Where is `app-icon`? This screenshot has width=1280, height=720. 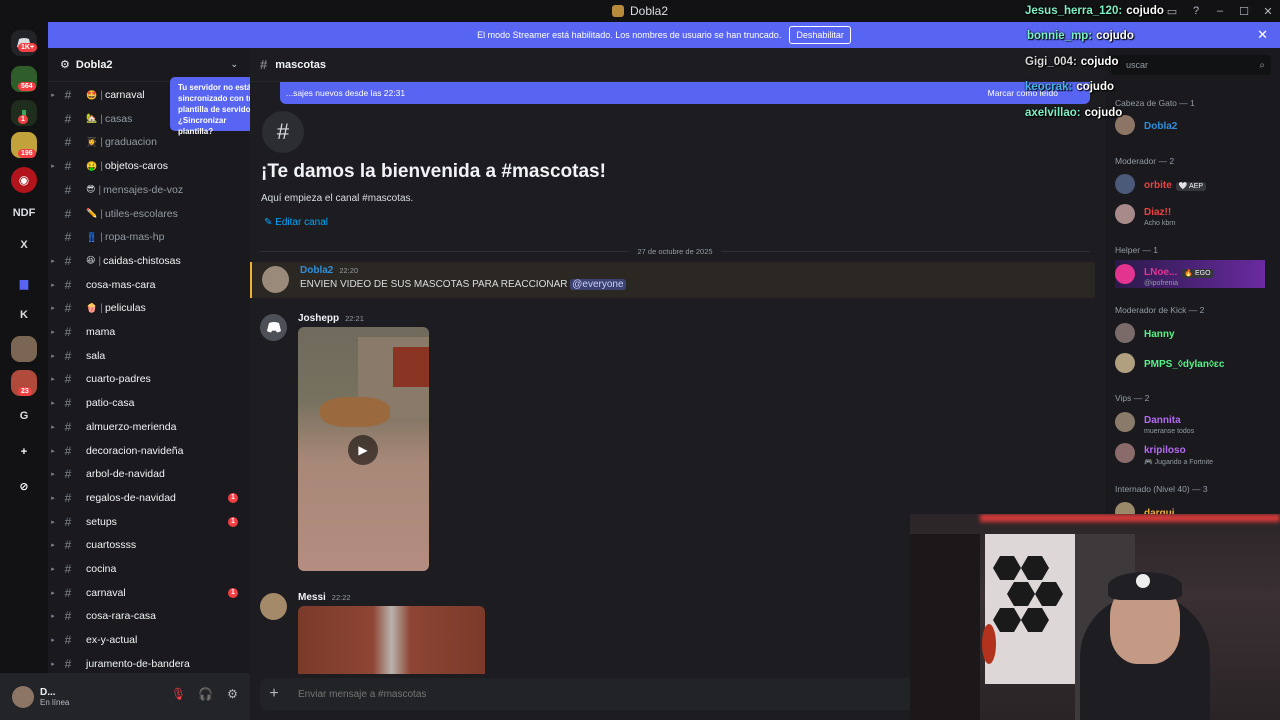 app-icon is located at coordinates (617, 11).